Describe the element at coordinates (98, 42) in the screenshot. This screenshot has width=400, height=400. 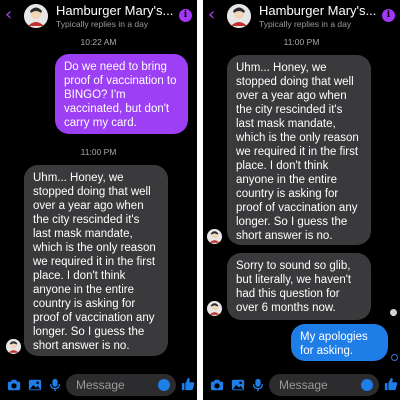
I see `timestamp: 10:22 AM` at that location.